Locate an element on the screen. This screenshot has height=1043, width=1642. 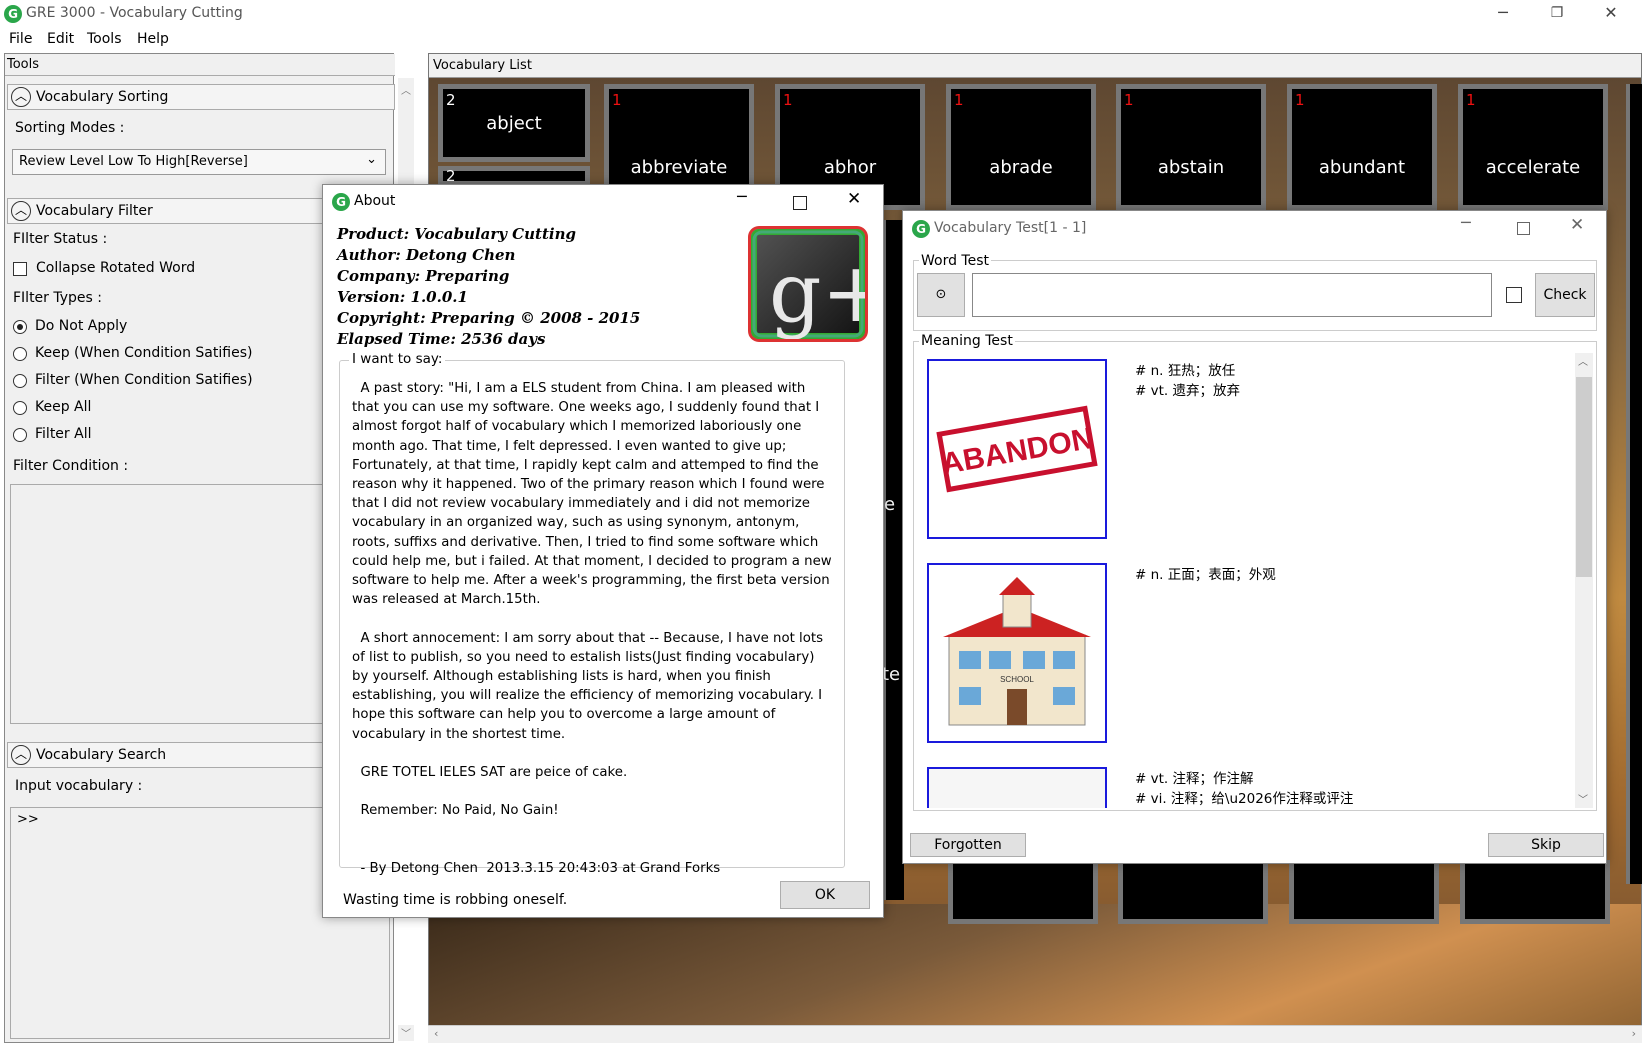
menu-tools: Tools is located at coordinates (104, 39).